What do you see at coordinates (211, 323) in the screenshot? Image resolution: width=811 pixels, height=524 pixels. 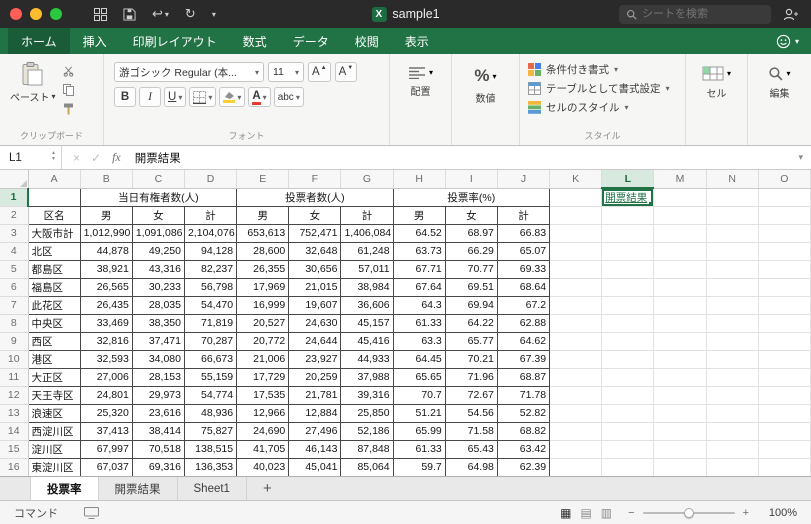 I see `cell-D8: 71,819` at bounding box center [211, 323].